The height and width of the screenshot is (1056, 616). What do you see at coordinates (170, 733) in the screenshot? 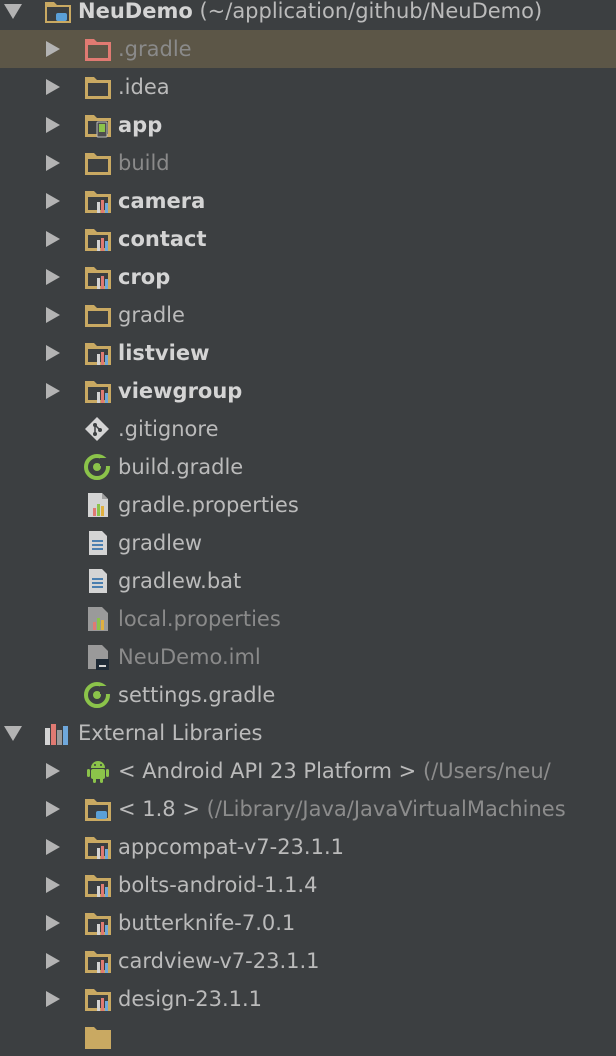
I see `external-libraries-label: External Libraries` at bounding box center [170, 733].